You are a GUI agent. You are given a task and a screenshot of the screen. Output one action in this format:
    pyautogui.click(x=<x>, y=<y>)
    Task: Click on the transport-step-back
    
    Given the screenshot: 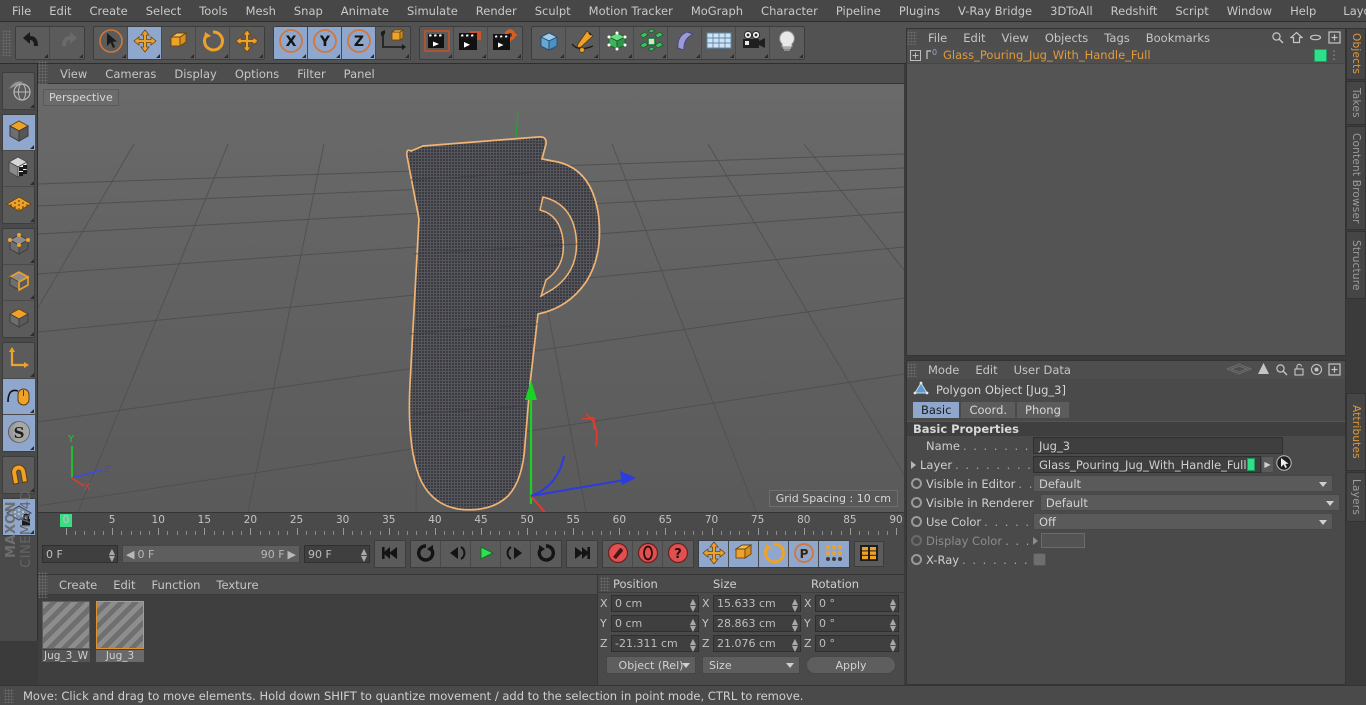 What is the action you would take?
    pyautogui.click(x=456, y=554)
    